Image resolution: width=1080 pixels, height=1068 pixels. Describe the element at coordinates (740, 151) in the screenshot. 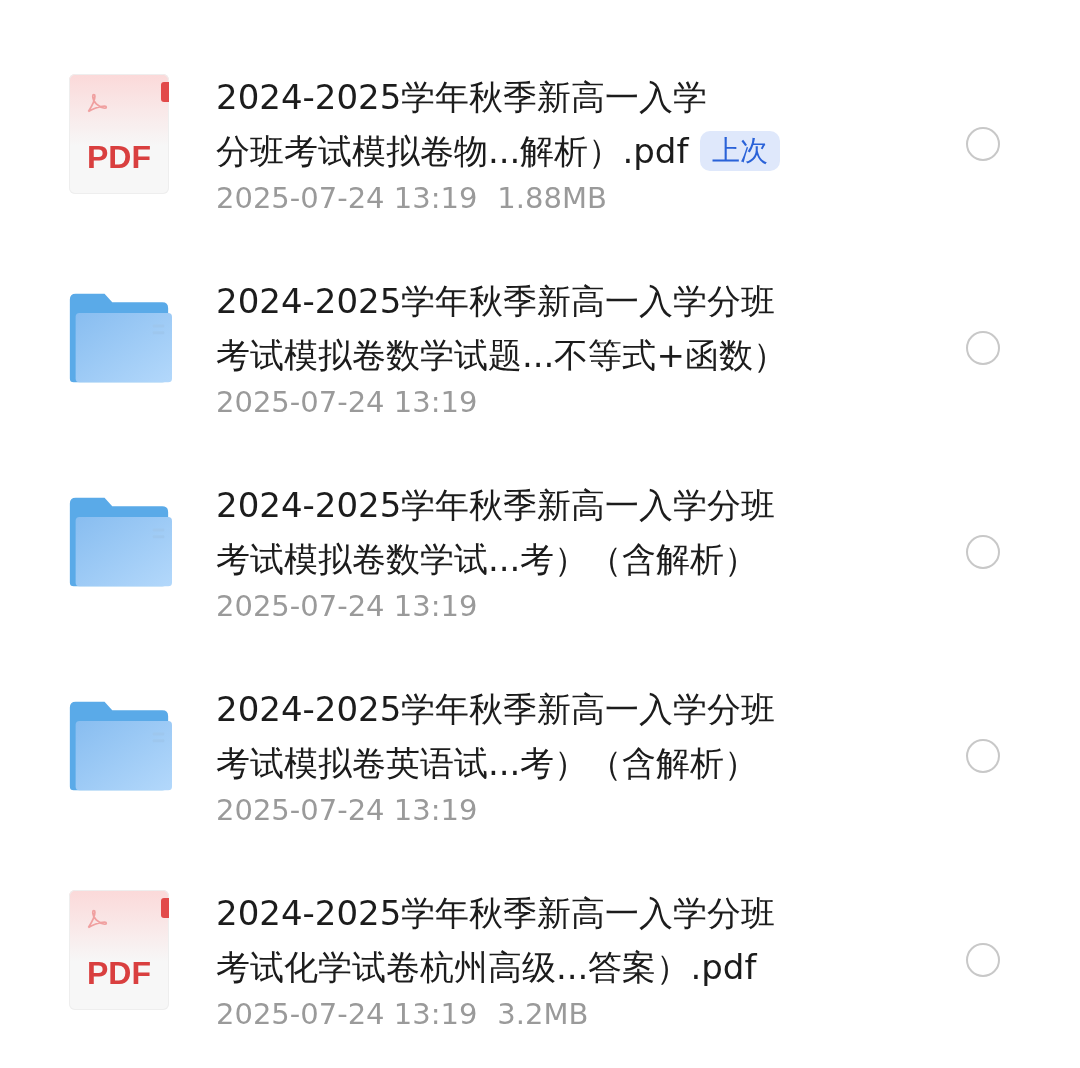

I see `recent-badge: 上次` at that location.